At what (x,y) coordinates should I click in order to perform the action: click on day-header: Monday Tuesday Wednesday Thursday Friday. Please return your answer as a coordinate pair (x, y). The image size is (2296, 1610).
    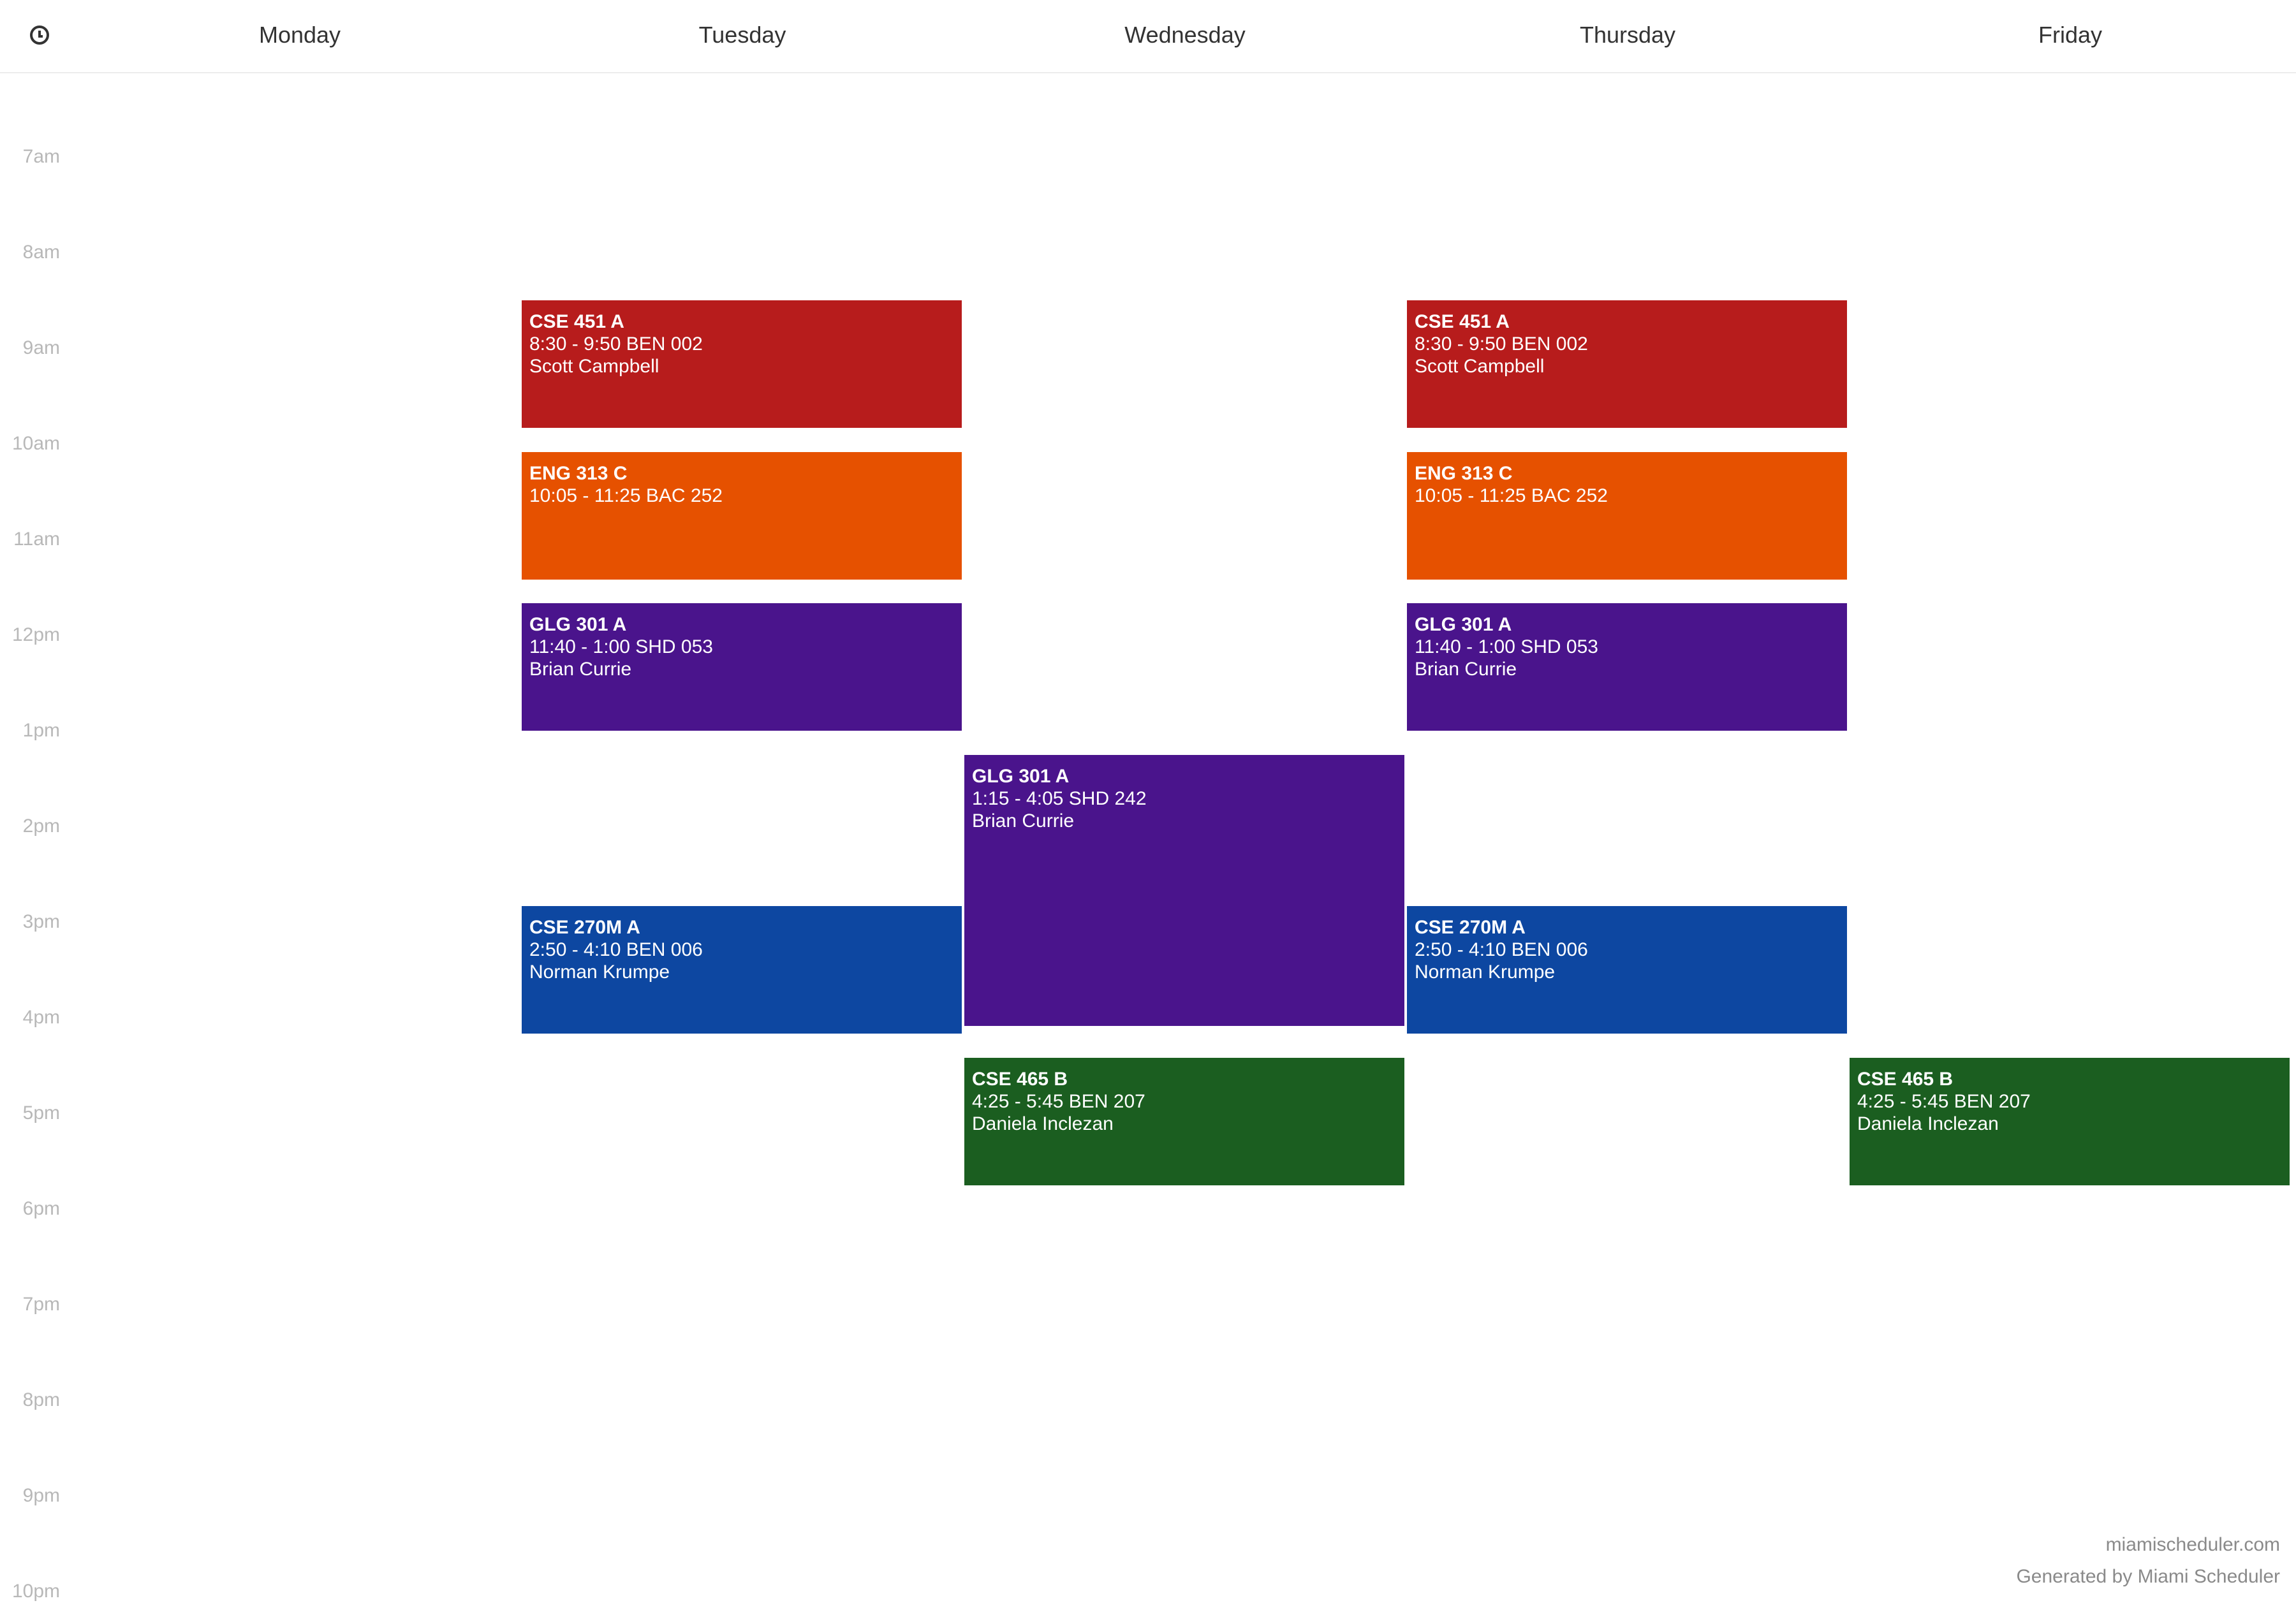
    Looking at the image, I should click on (1148, 36).